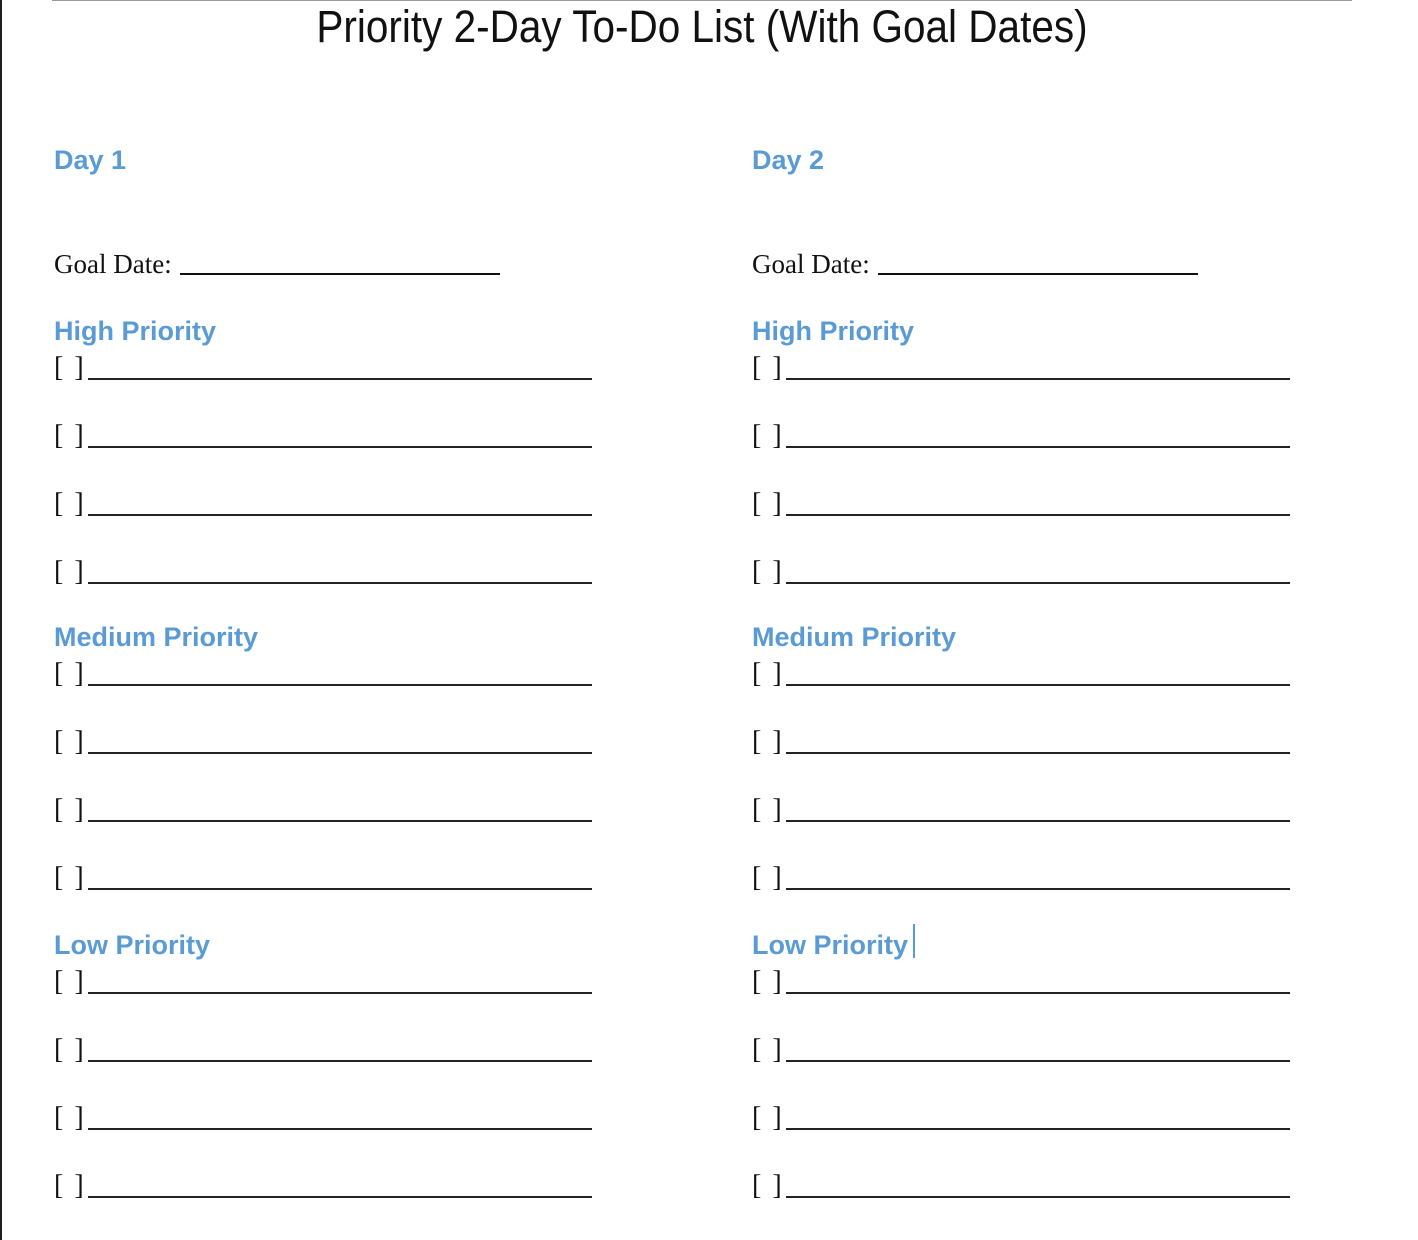 The image size is (1418, 1240). What do you see at coordinates (1, 620) in the screenshot?
I see `page-left-edge` at bounding box center [1, 620].